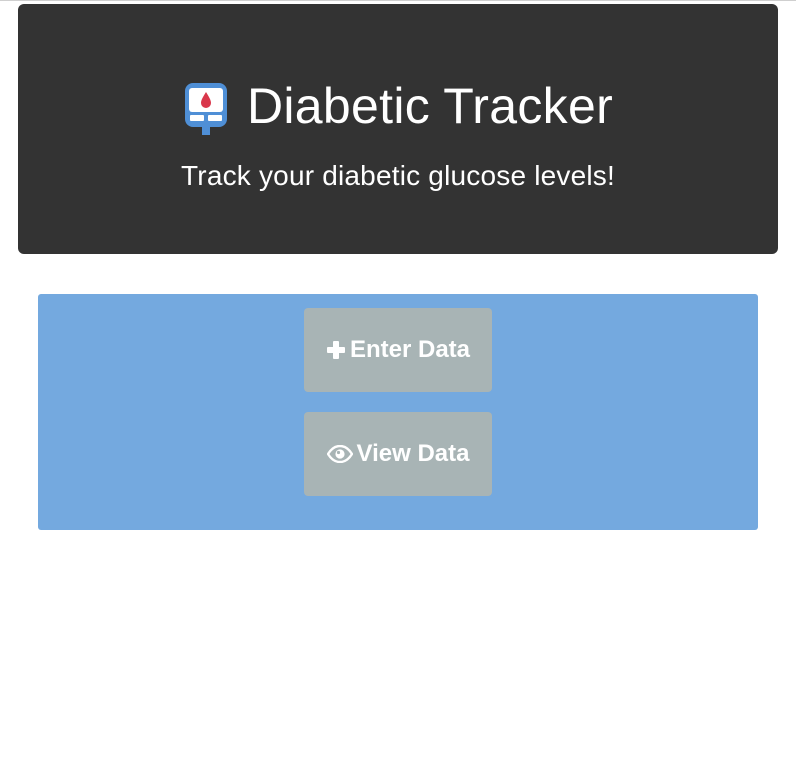 The image size is (796, 784). Describe the element at coordinates (336, 350) in the screenshot. I see `plus-icon` at that location.